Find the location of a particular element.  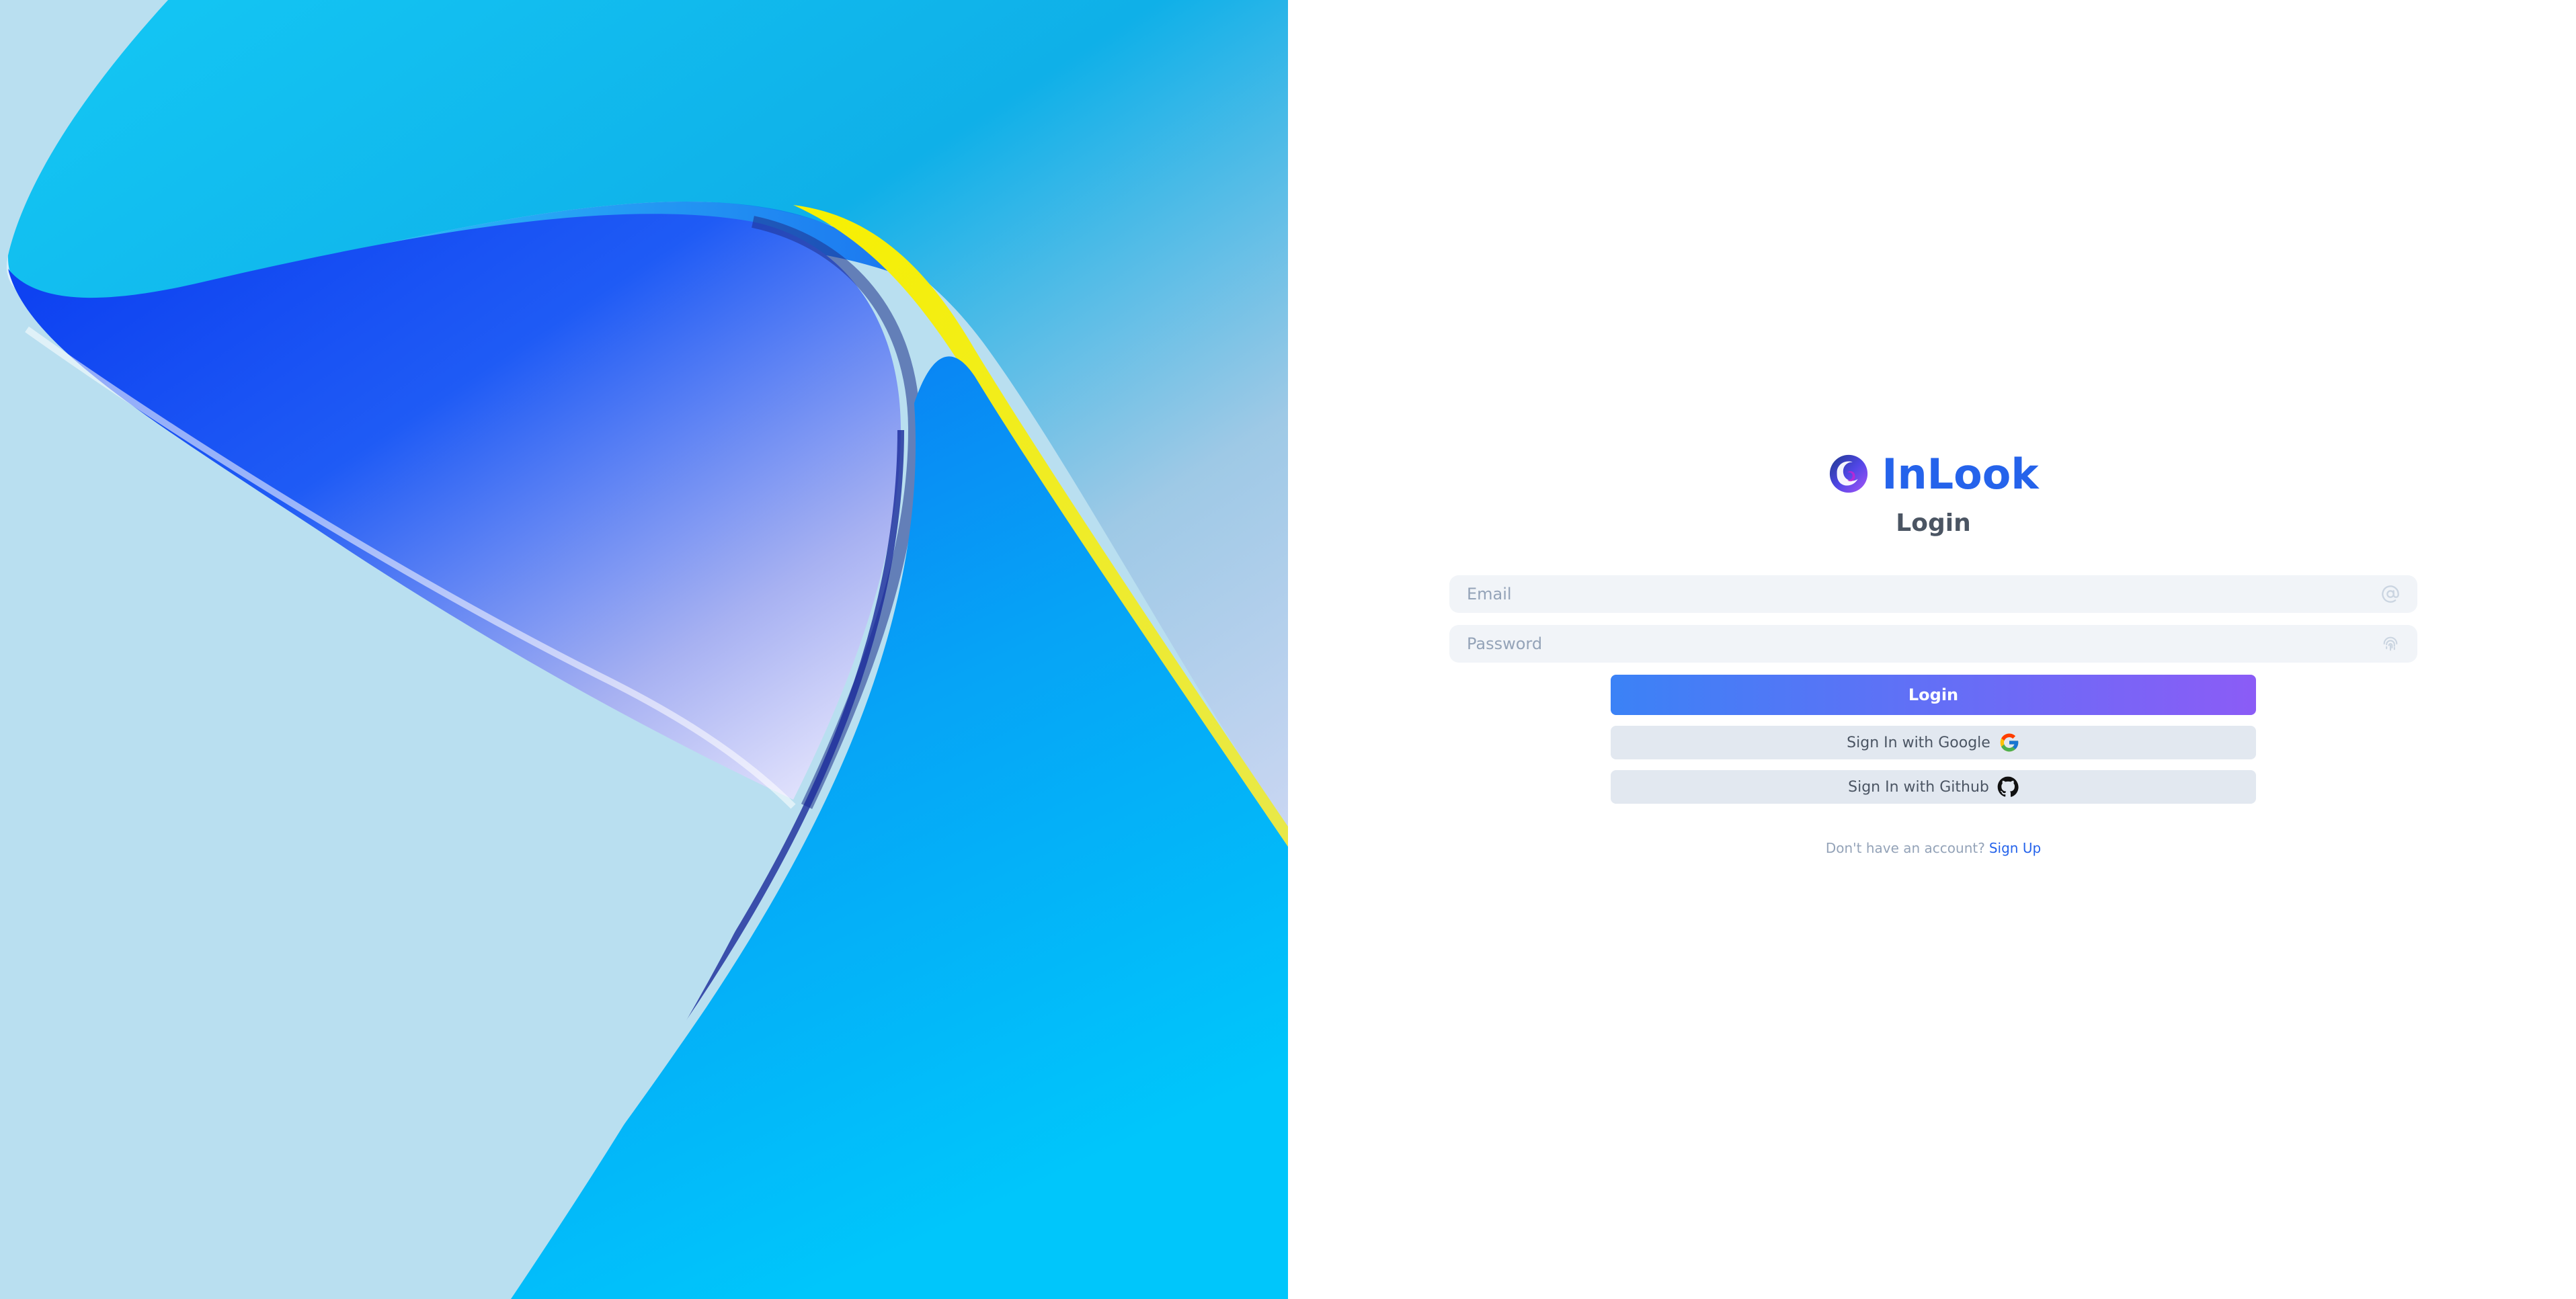

brand-header: InLook is located at coordinates (1933, 474).